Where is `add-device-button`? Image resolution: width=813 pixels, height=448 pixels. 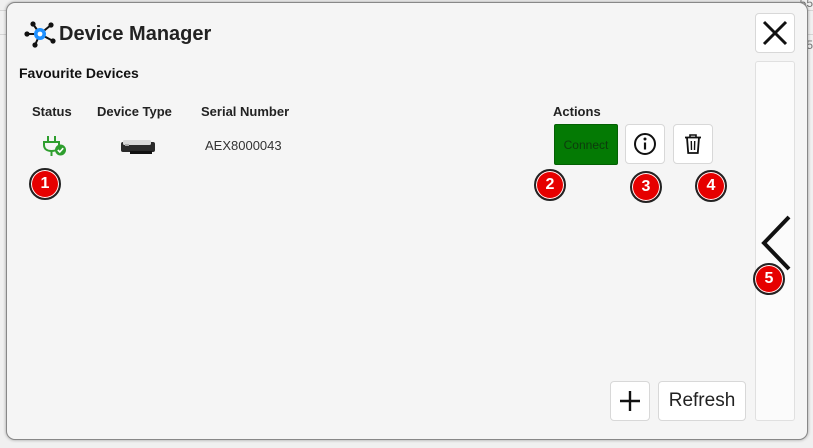 add-device-button is located at coordinates (630, 401).